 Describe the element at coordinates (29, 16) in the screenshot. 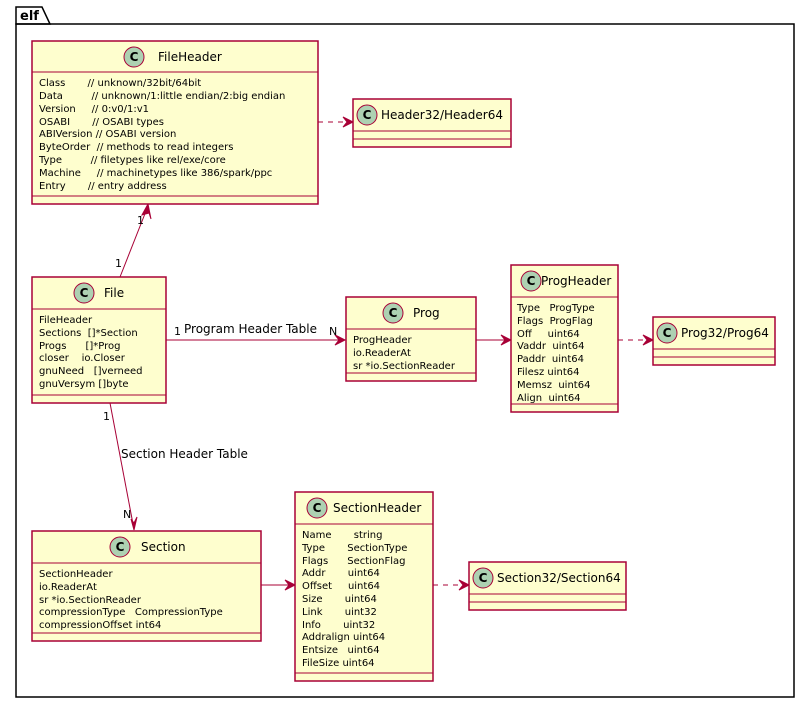

I see `package-name: elf` at that location.